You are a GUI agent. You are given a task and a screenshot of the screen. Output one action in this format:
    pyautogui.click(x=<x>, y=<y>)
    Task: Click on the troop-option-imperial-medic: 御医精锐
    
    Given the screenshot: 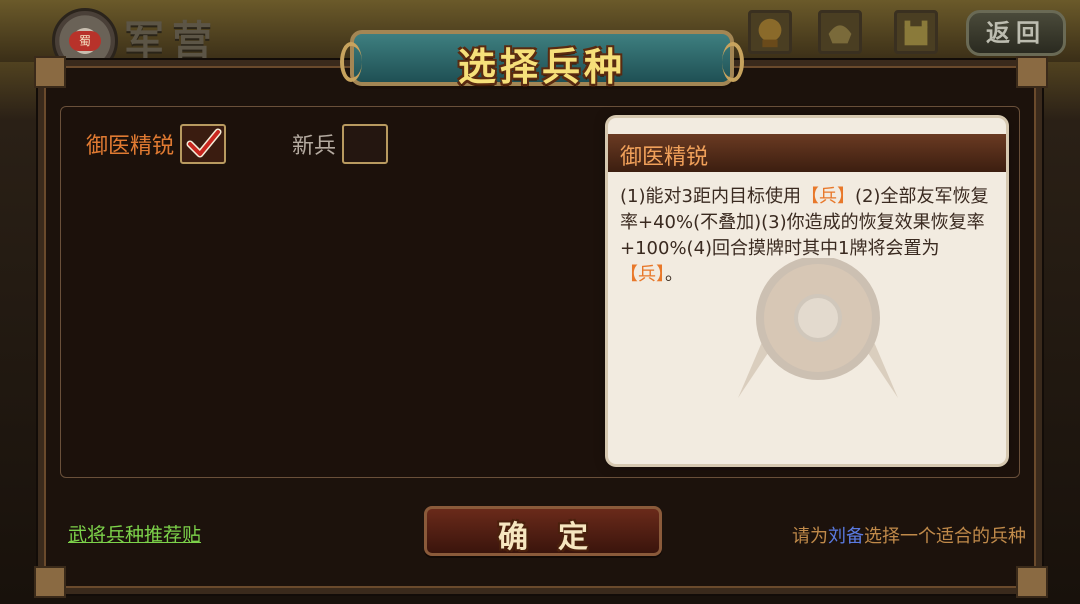 What is the action you would take?
    pyautogui.click(x=156, y=144)
    